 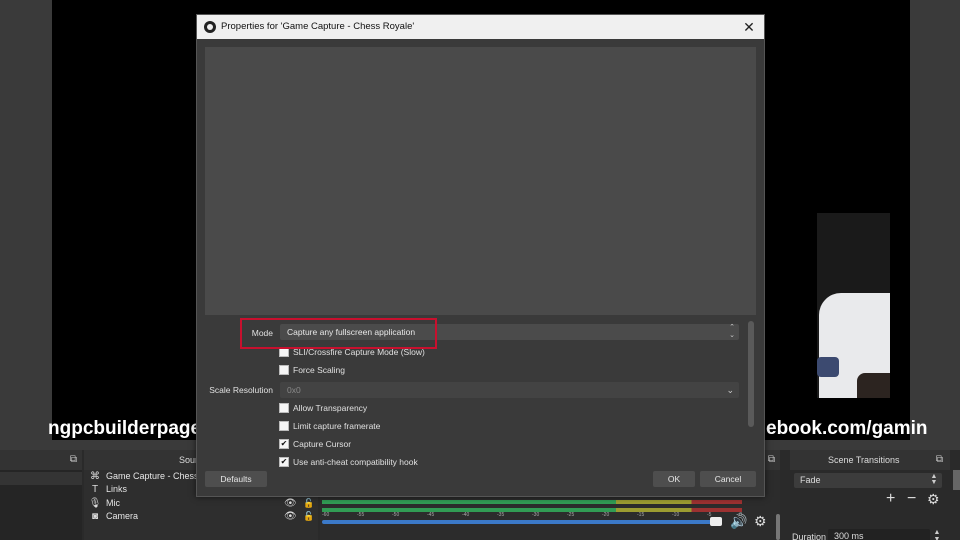 I want to click on close-button: ✕, so click(x=749, y=27).